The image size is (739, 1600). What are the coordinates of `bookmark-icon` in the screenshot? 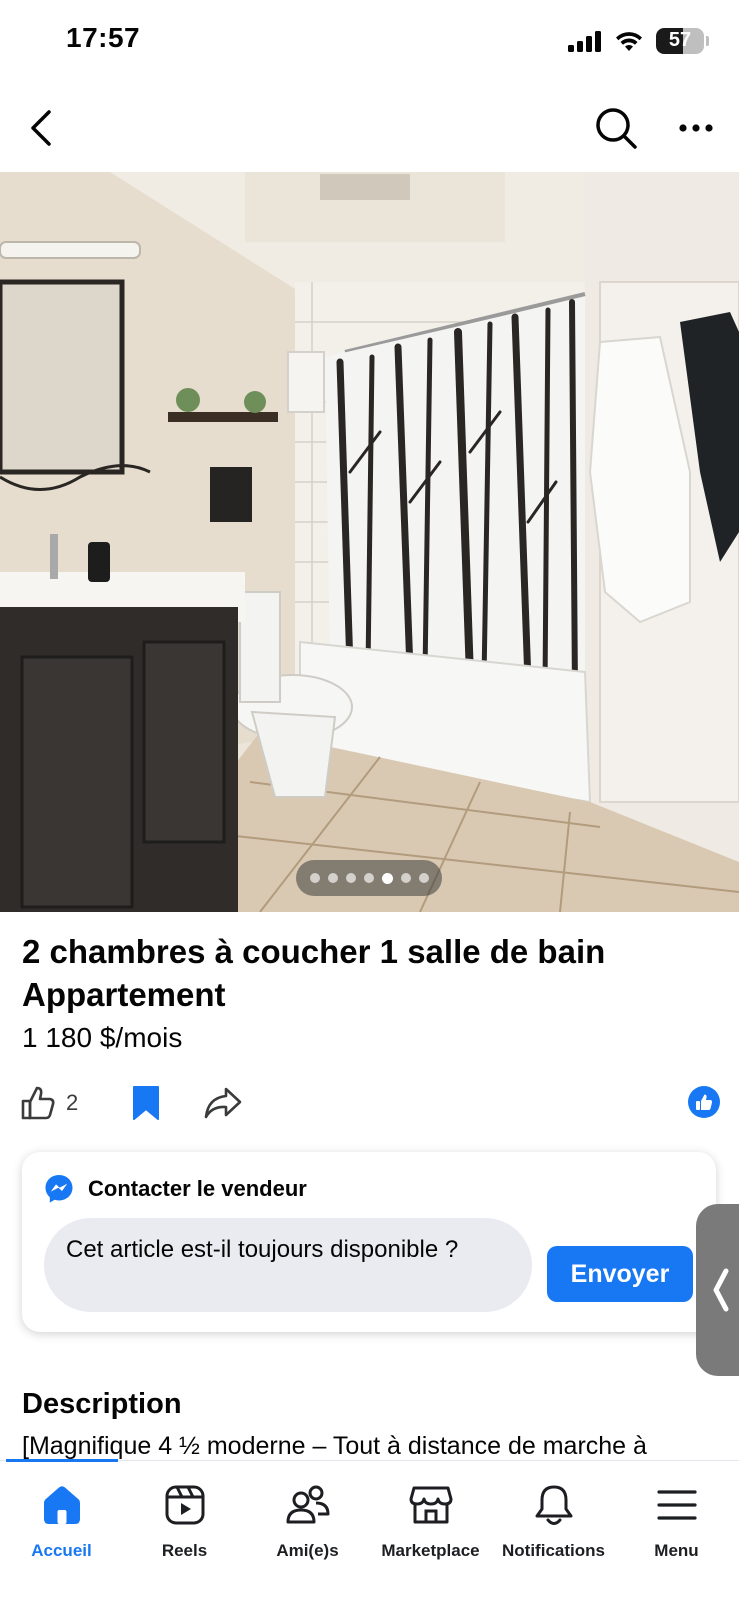 It's located at (146, 1103).